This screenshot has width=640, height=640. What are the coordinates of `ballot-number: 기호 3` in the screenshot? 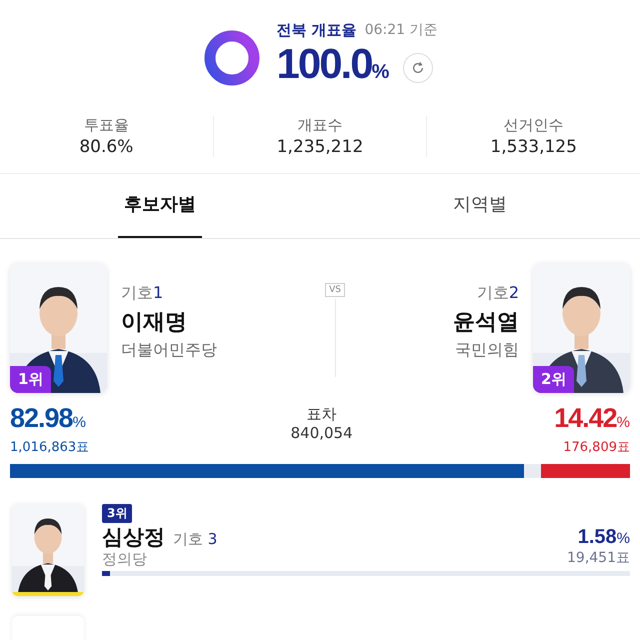 It's located at (195, 539).